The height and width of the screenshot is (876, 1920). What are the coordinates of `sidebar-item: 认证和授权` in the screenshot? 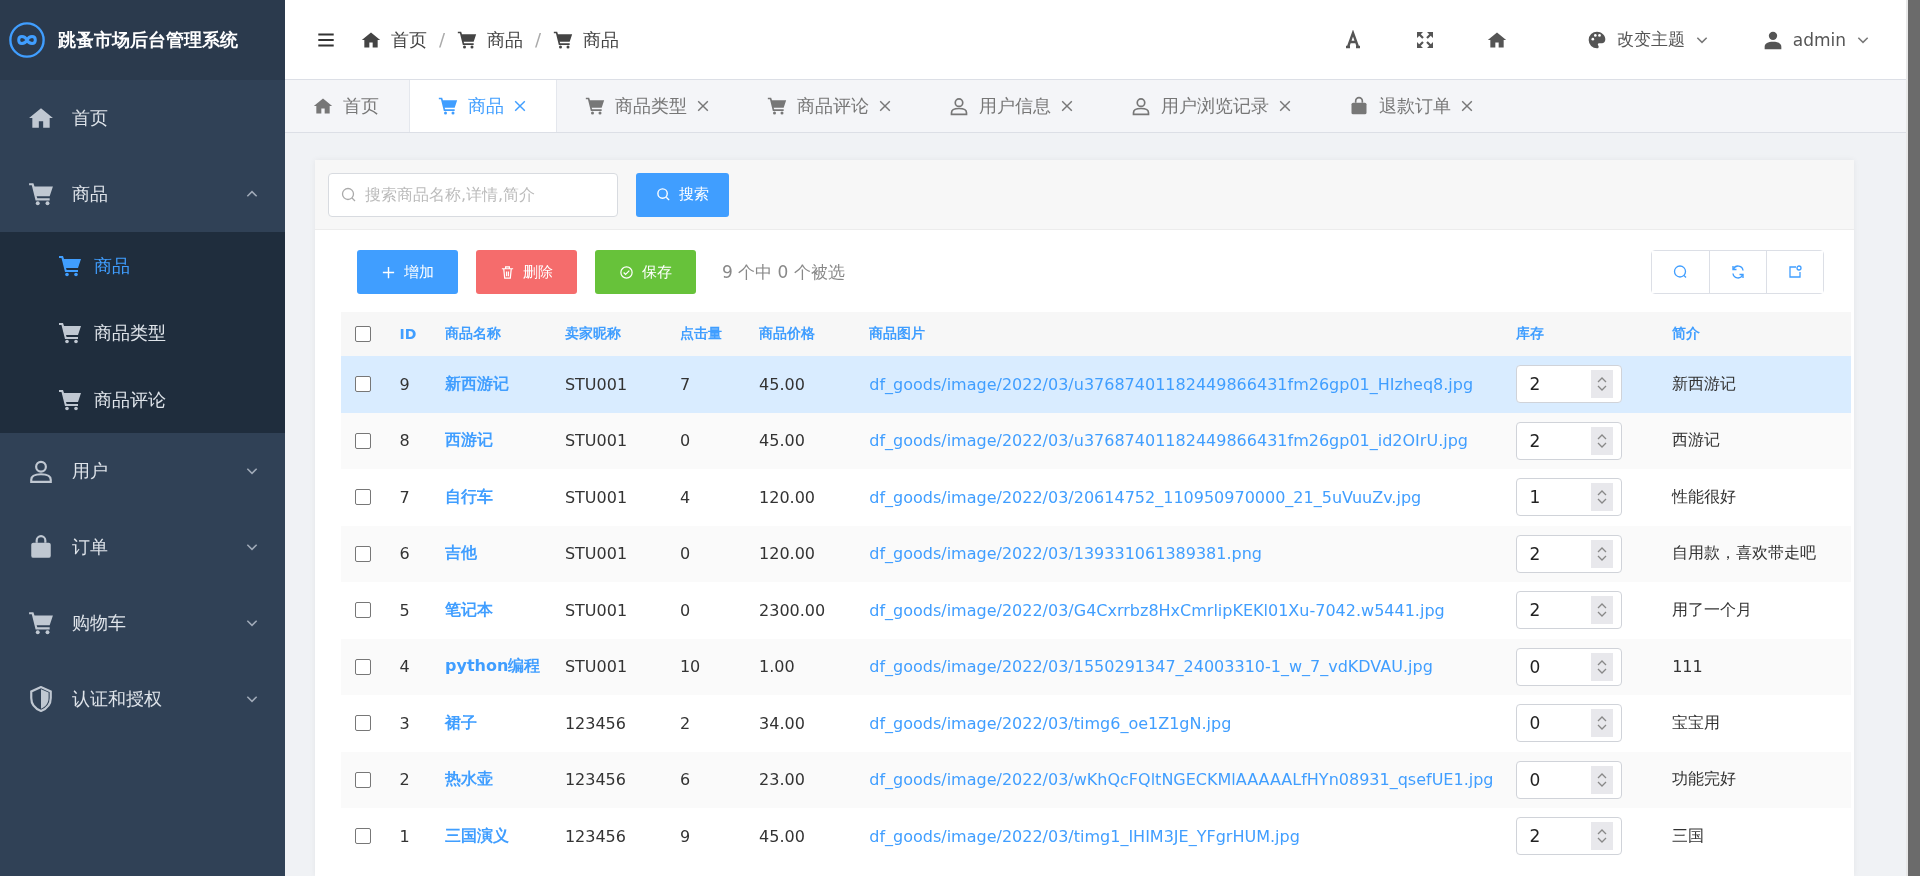 It's located at (142, 699).